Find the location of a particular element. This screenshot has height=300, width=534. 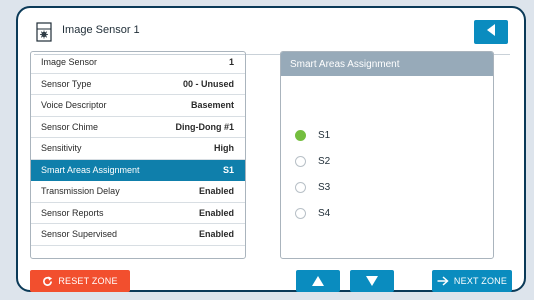

arrow-down-icon is located at coordinates (372, 281).